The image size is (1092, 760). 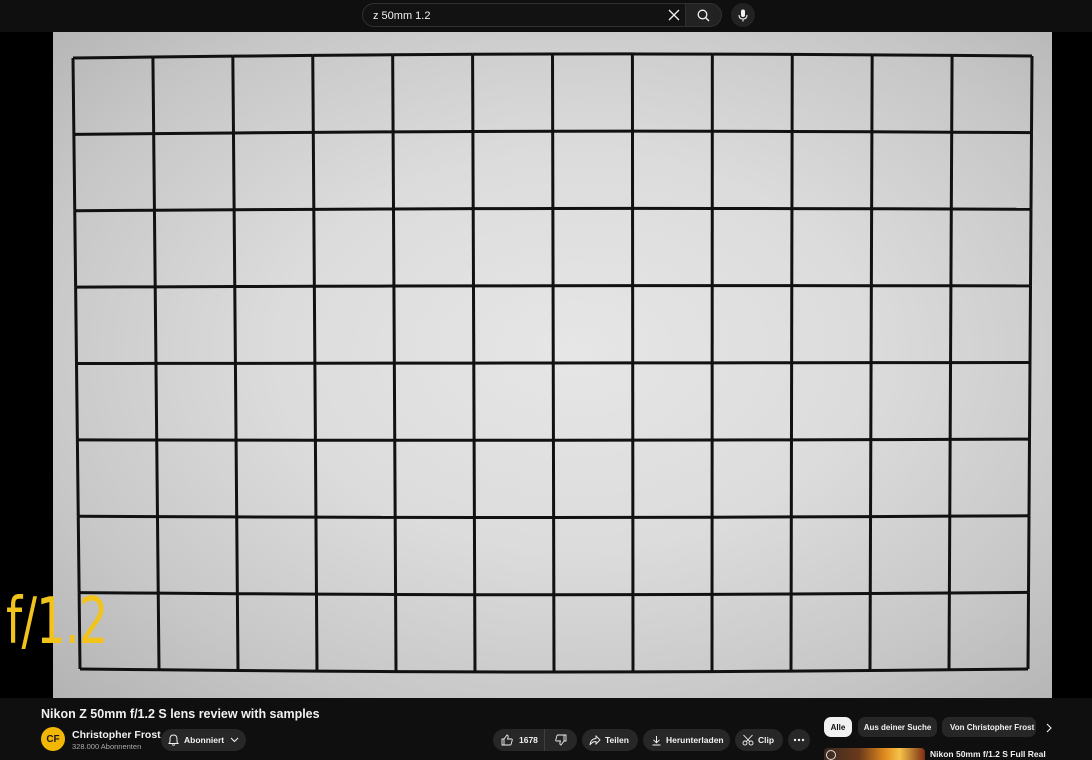 I want to click on share-label: Teilen, so click(x=617, y=740).